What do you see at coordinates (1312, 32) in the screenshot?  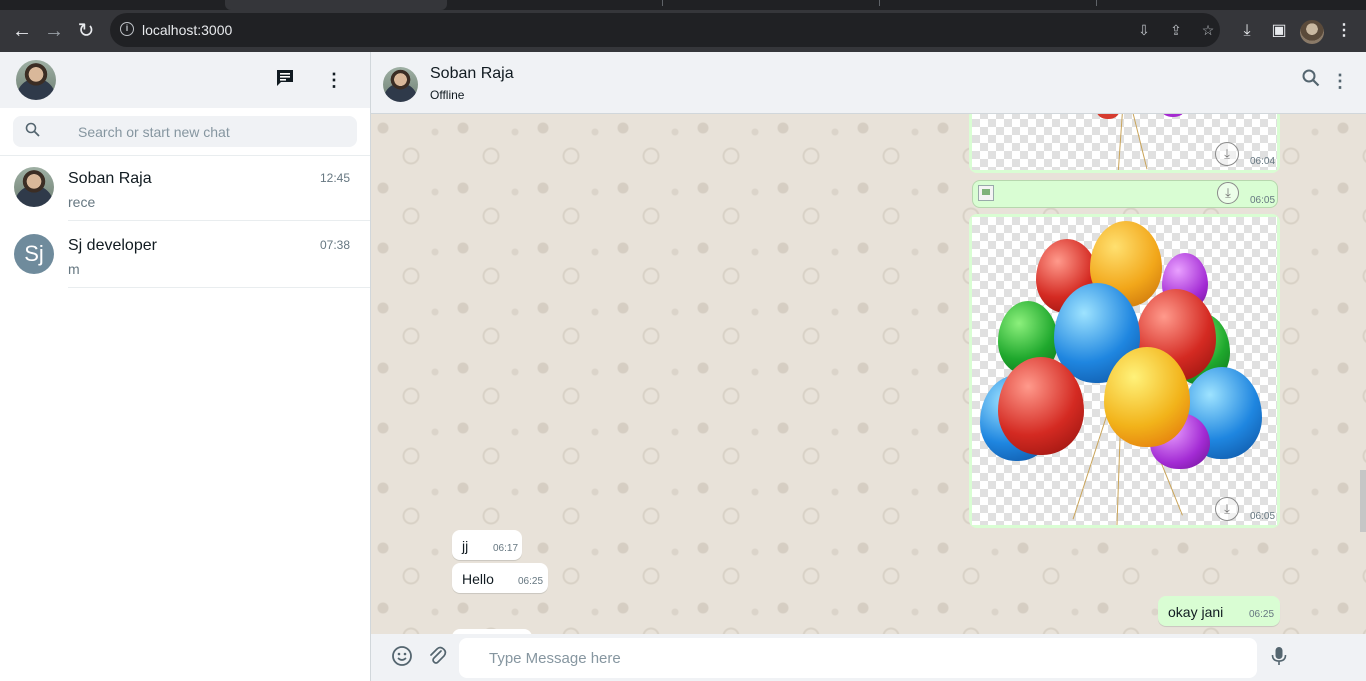 I see `profile-avatar` at bounding box center [1312, 32].